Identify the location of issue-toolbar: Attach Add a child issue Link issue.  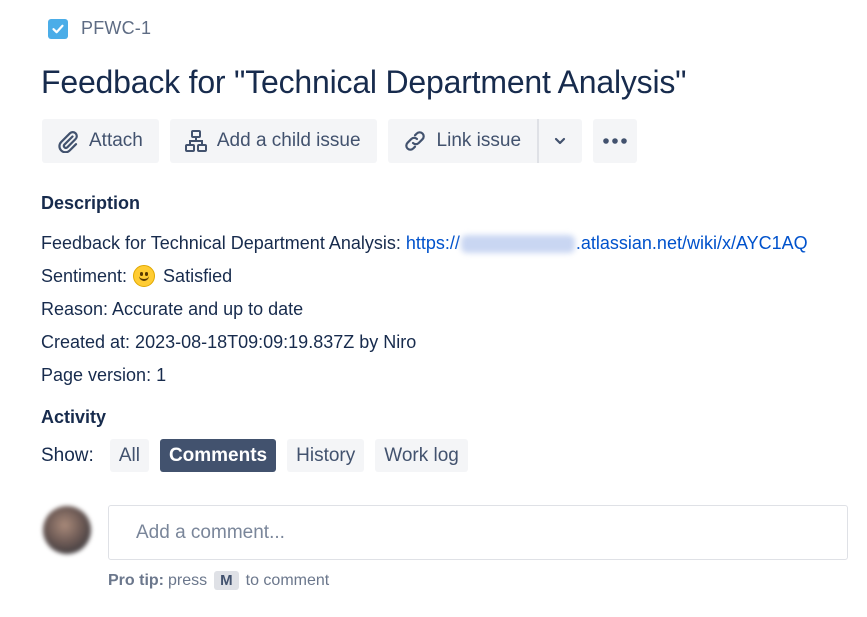
(340, 141).